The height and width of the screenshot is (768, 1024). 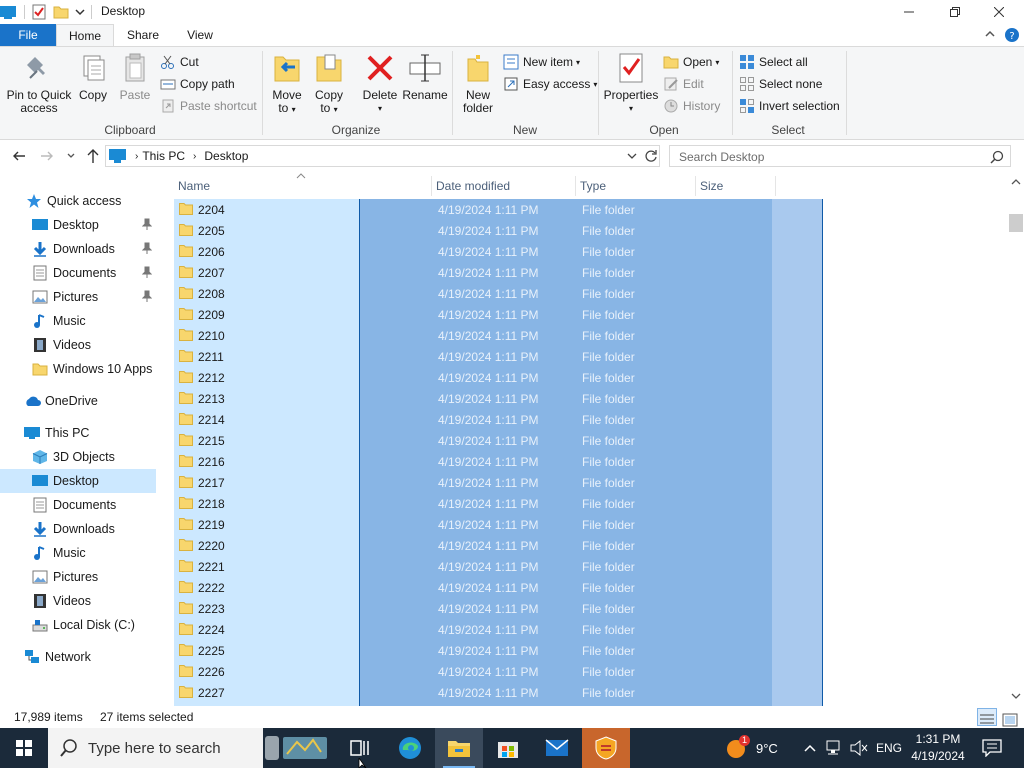 I want to click on chevron-up-icon, so click(x=990, y=34).